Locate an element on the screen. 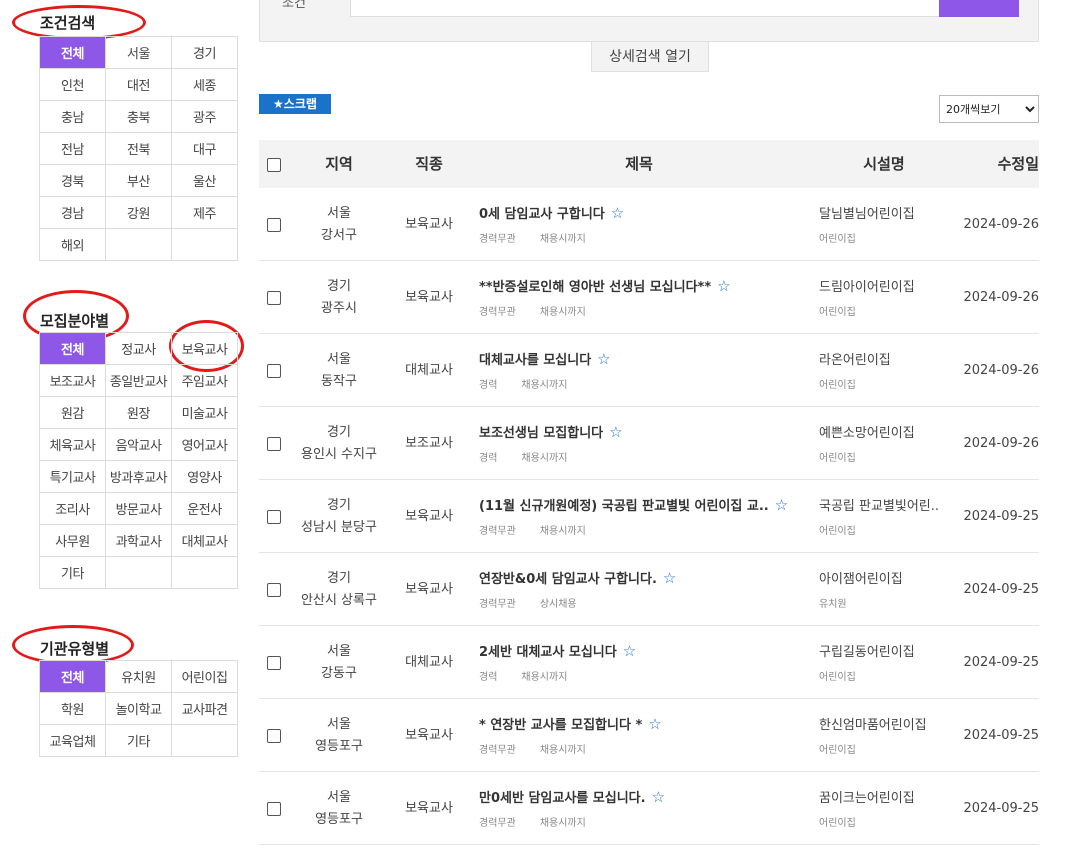 The width and height of the screenshot is (1086, 862). filter-option: 경남 is located at coordinates (72, 212).